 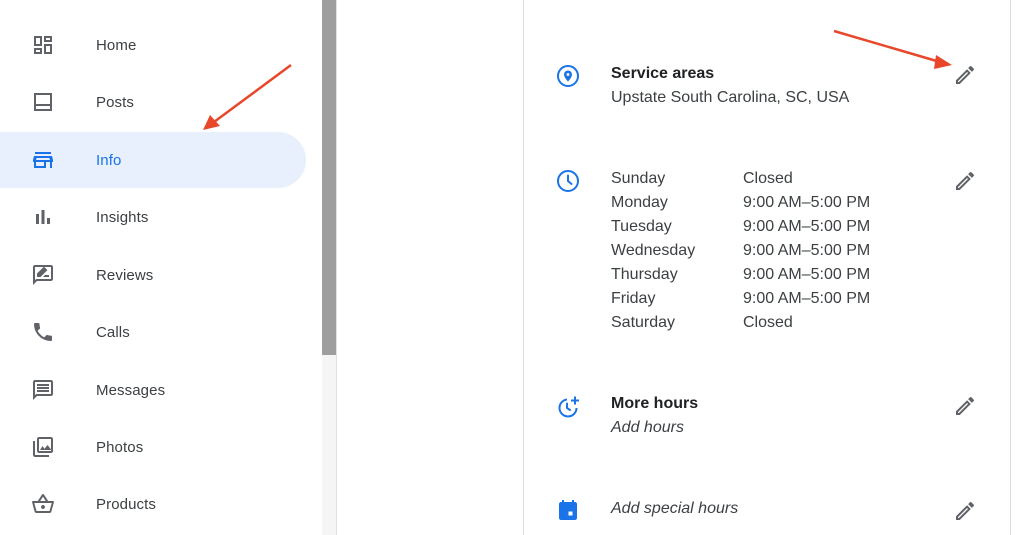 What do you see at coordinates (740, 203) in the screenshot?
I see `hours-row: Monday 9:00 AM–5:00 PM` at bounding box center [740, 203].